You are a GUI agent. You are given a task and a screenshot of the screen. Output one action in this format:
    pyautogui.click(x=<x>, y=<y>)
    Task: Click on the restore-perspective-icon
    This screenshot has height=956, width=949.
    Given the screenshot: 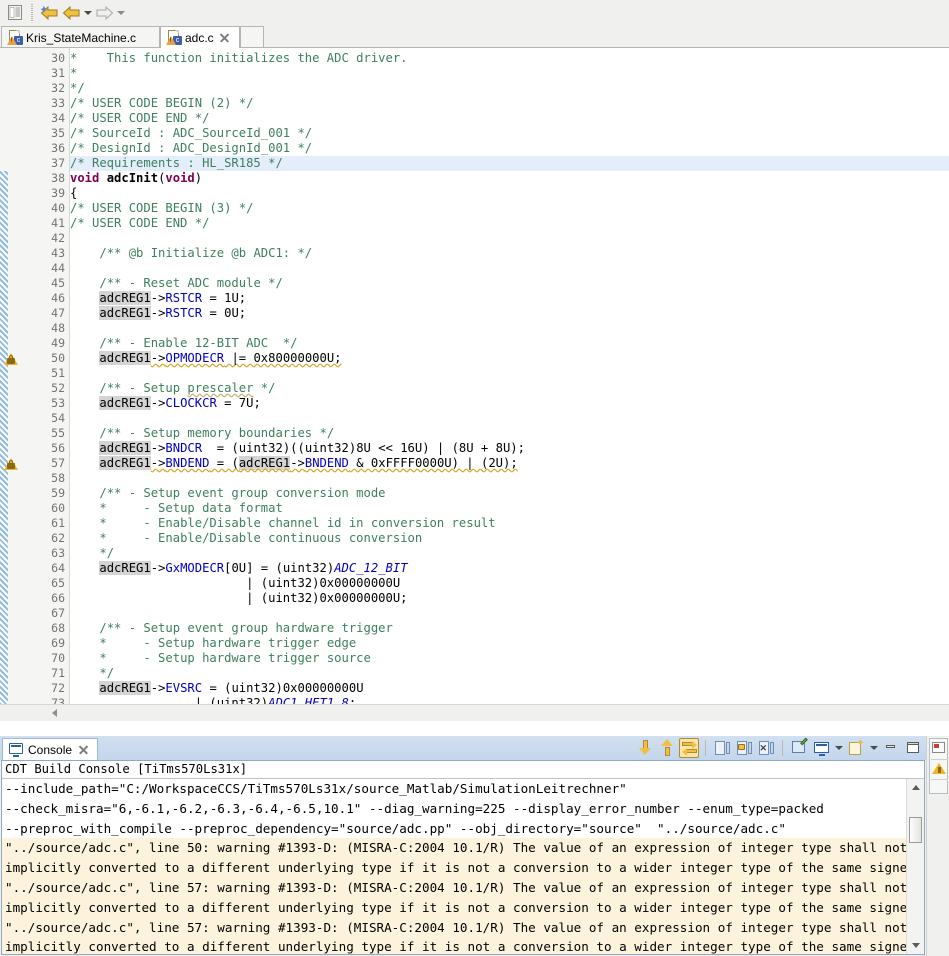 What is the action you would take?
    pyautogui.click(x=15, y=12)
    